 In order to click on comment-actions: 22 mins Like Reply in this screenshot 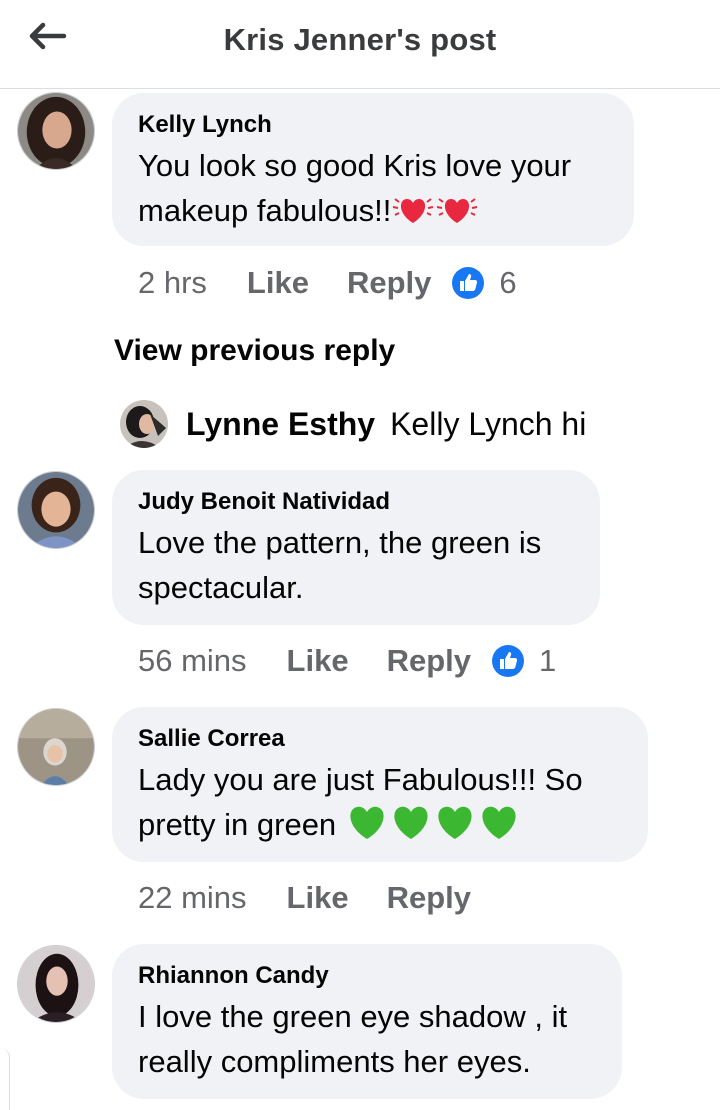, I will do `click(304, 898)`.